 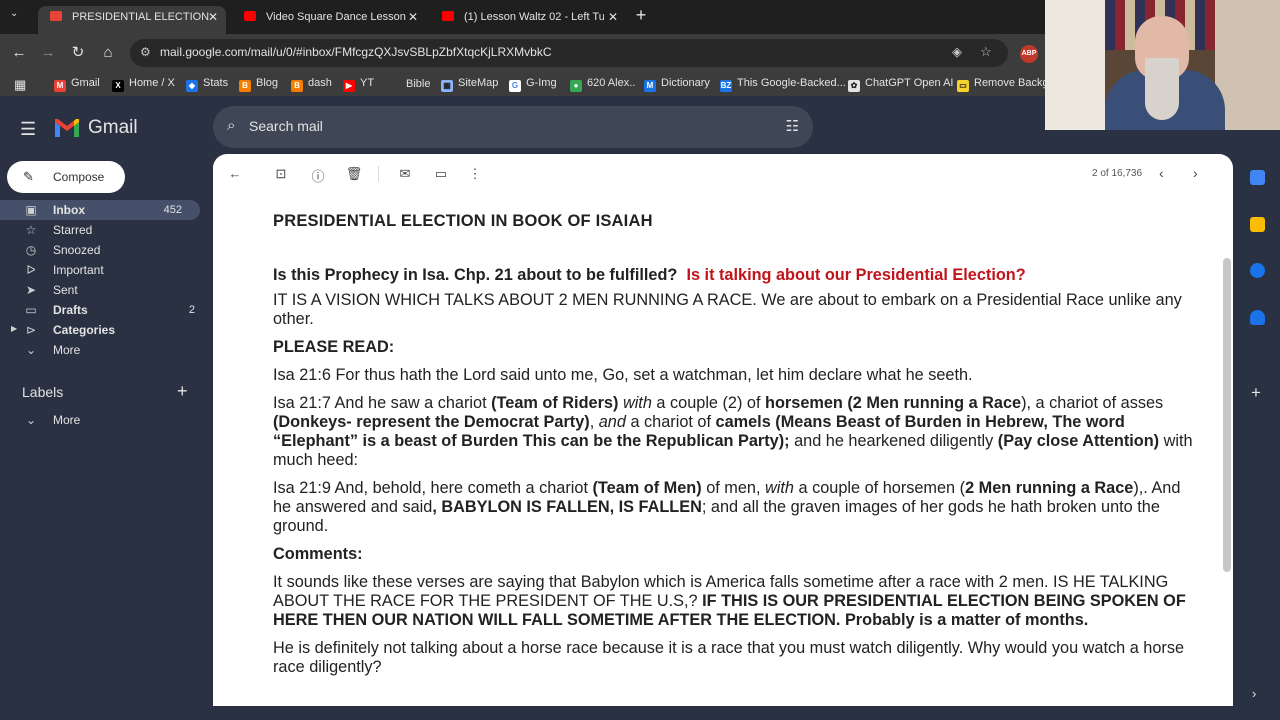 What do you see at coordinates (469, 84) in the screenshot?
I see `bookmark-sitemap: ▦ SiteMap` at bounding box center [469, 84].